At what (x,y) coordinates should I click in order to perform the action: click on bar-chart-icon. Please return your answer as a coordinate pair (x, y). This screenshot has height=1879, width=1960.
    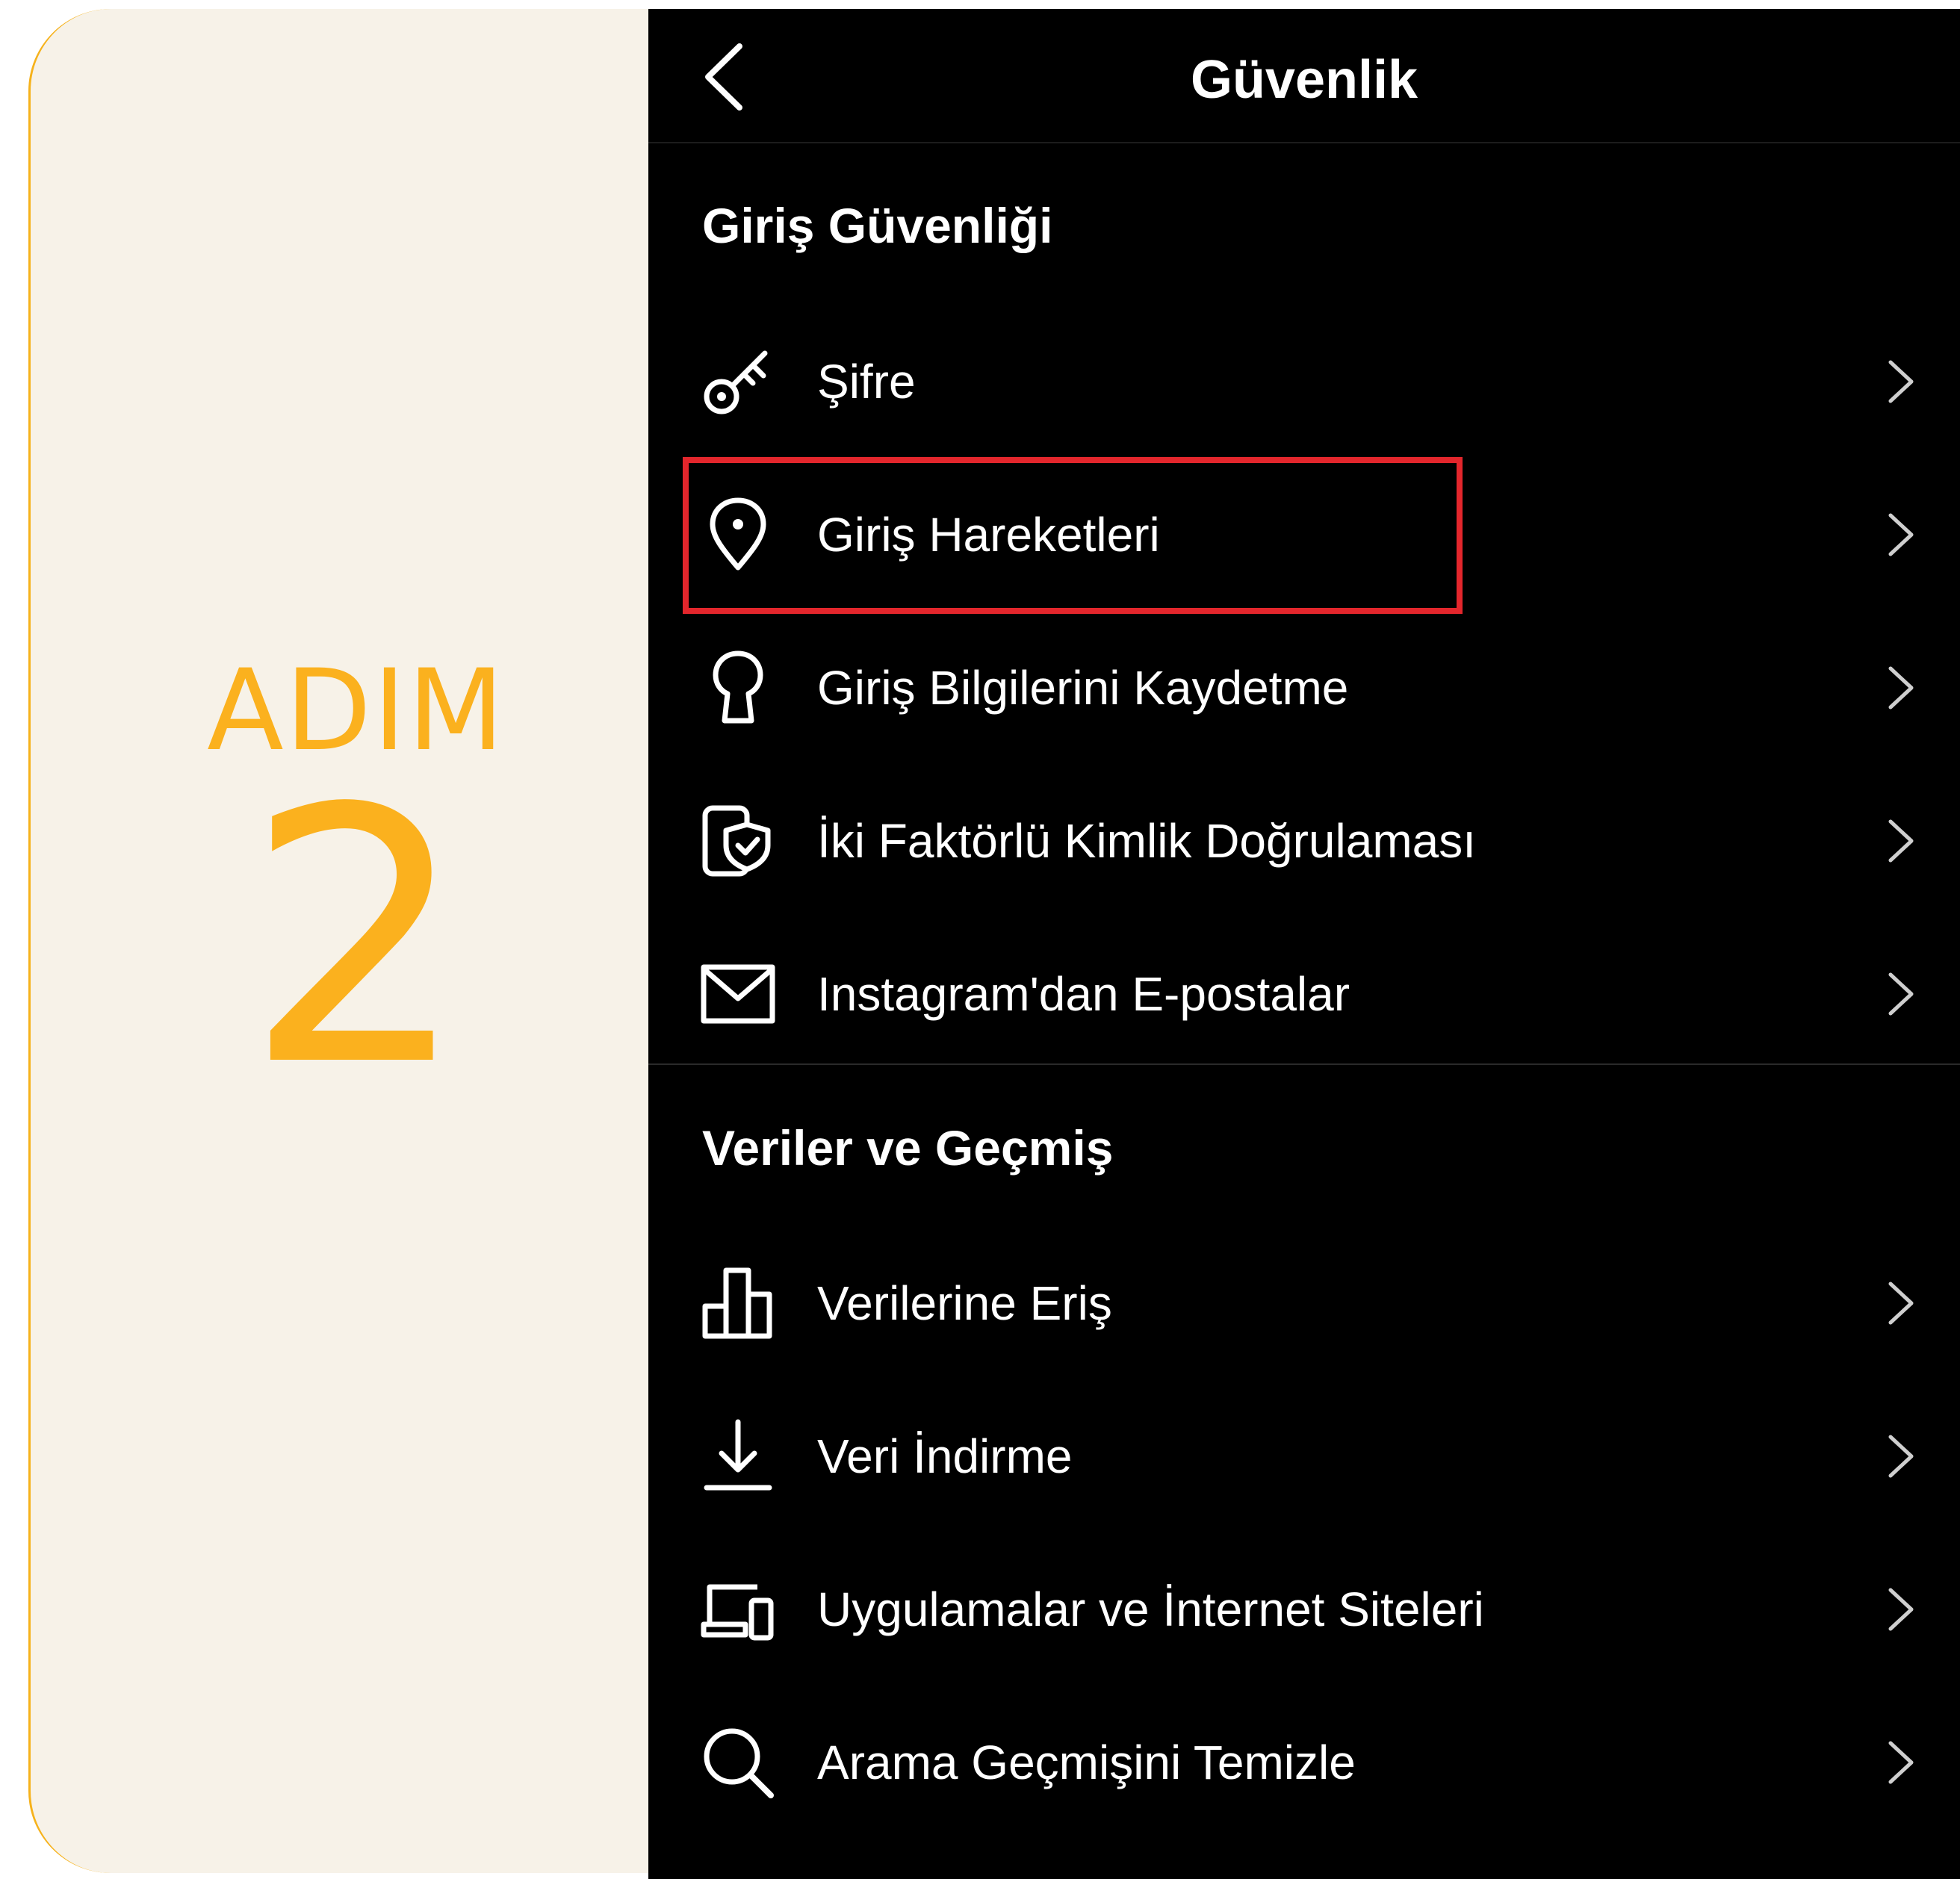
    Looking at the image, I should click on (737, 1302).